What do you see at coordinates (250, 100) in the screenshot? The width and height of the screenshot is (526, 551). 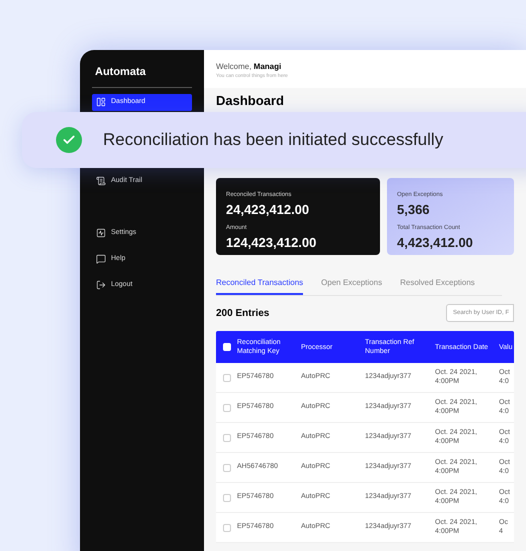 I see `page-title: Dashboard` at bounding box center [250, 100].